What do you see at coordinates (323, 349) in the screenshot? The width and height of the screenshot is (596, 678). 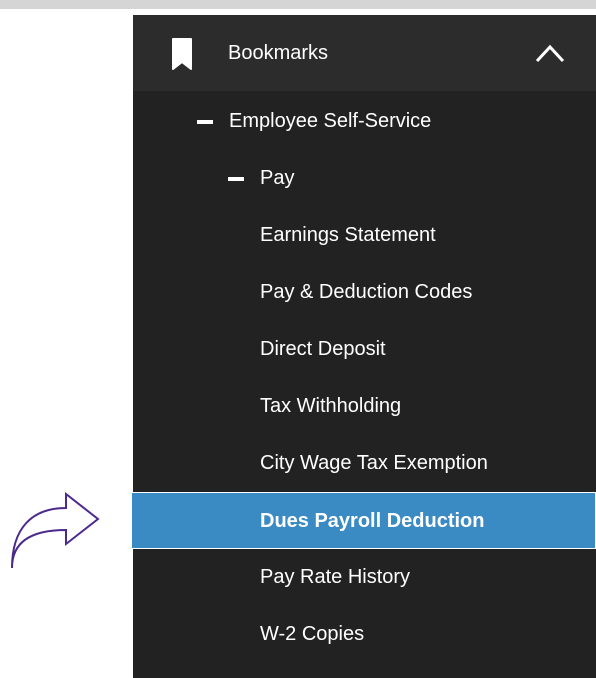 I see `bookmark-item-label: Direct Deposit` at bounding box center [323, 349].